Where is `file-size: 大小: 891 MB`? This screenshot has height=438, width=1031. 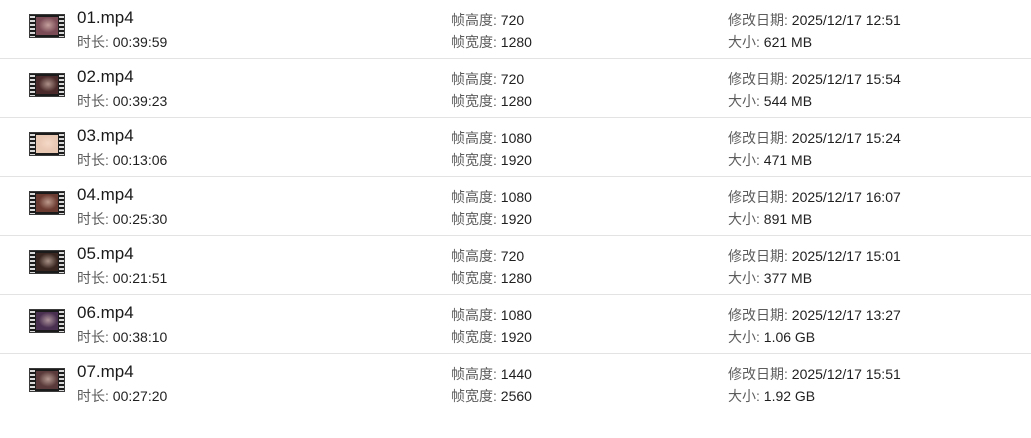 file-size: 大小: 891 MB is located at coordinates (770, 219).